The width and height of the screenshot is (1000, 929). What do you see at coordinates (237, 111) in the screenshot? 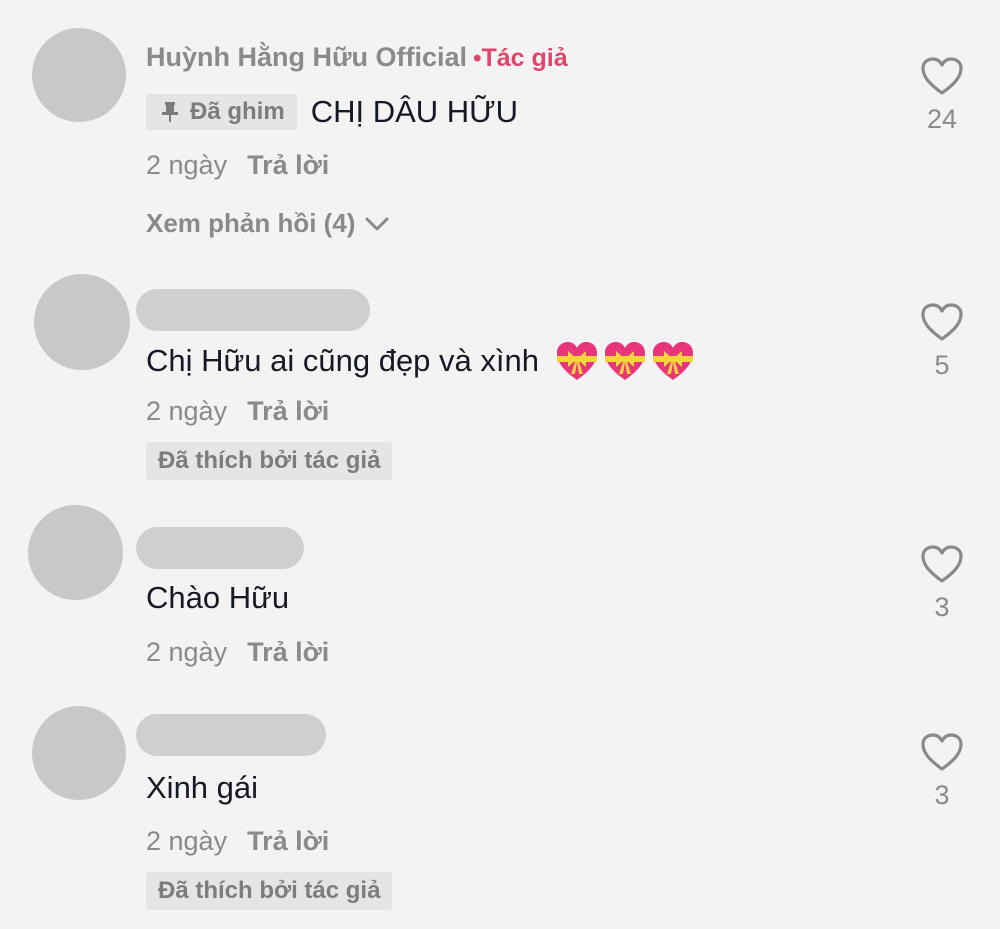
I see `pinned-label: Đã ghim` at bounding box center [237, 111].